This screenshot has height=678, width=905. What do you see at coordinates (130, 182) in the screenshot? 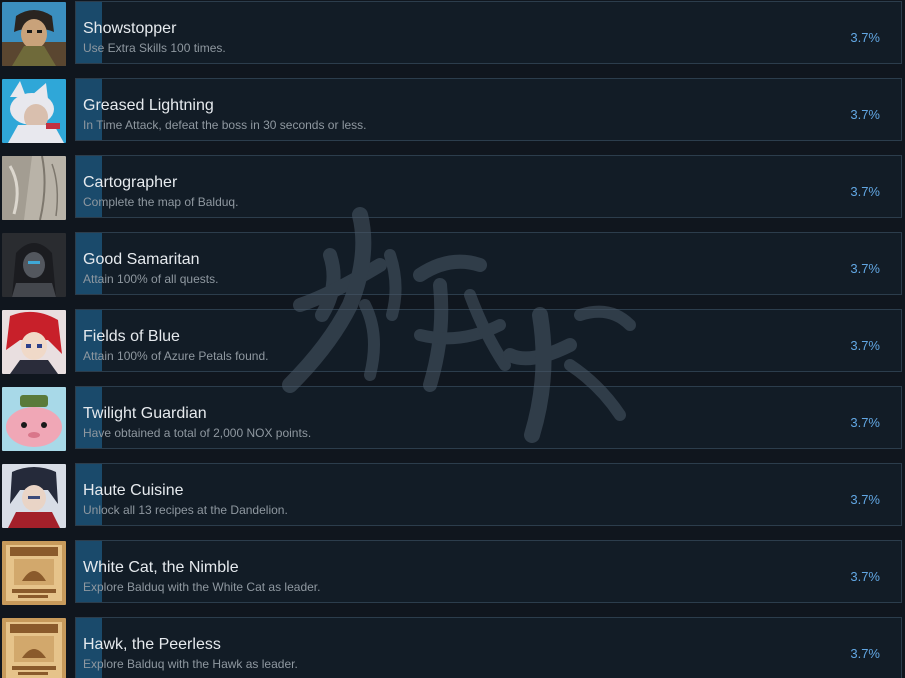
I see `achievement-title: Cartographer` at bounding box center [130, 182].